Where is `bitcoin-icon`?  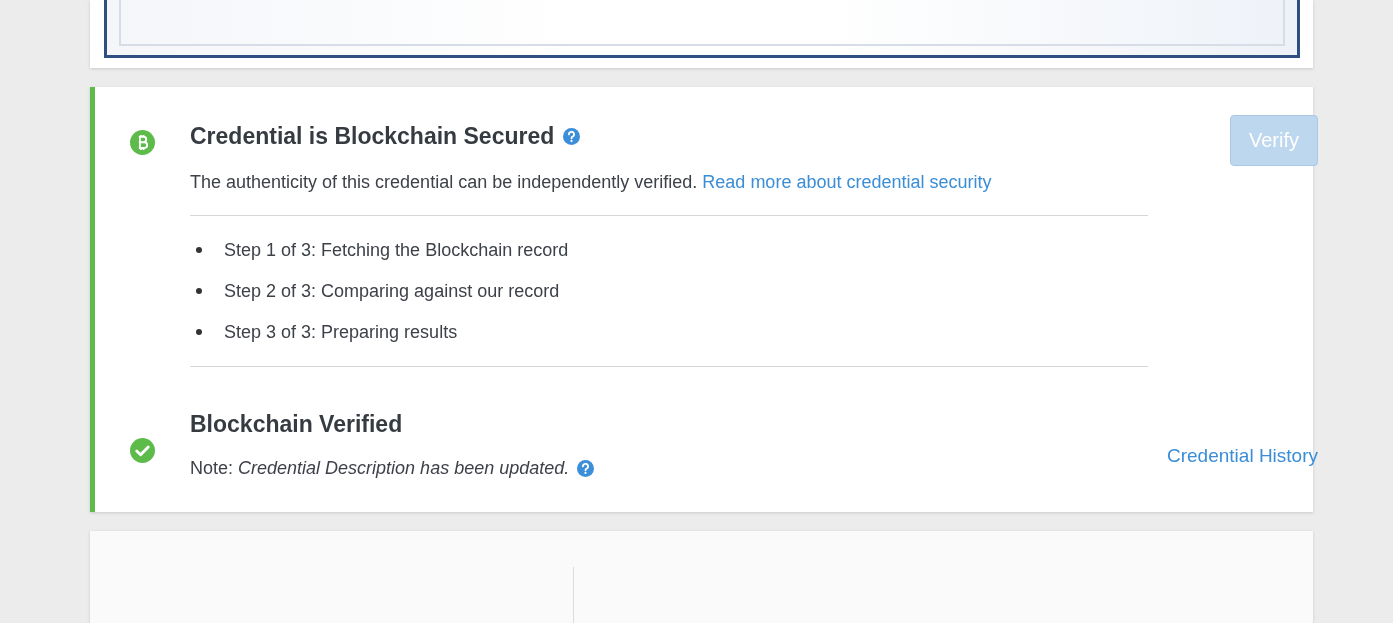
bitcoin-icon is located at coordinates (142, 142).